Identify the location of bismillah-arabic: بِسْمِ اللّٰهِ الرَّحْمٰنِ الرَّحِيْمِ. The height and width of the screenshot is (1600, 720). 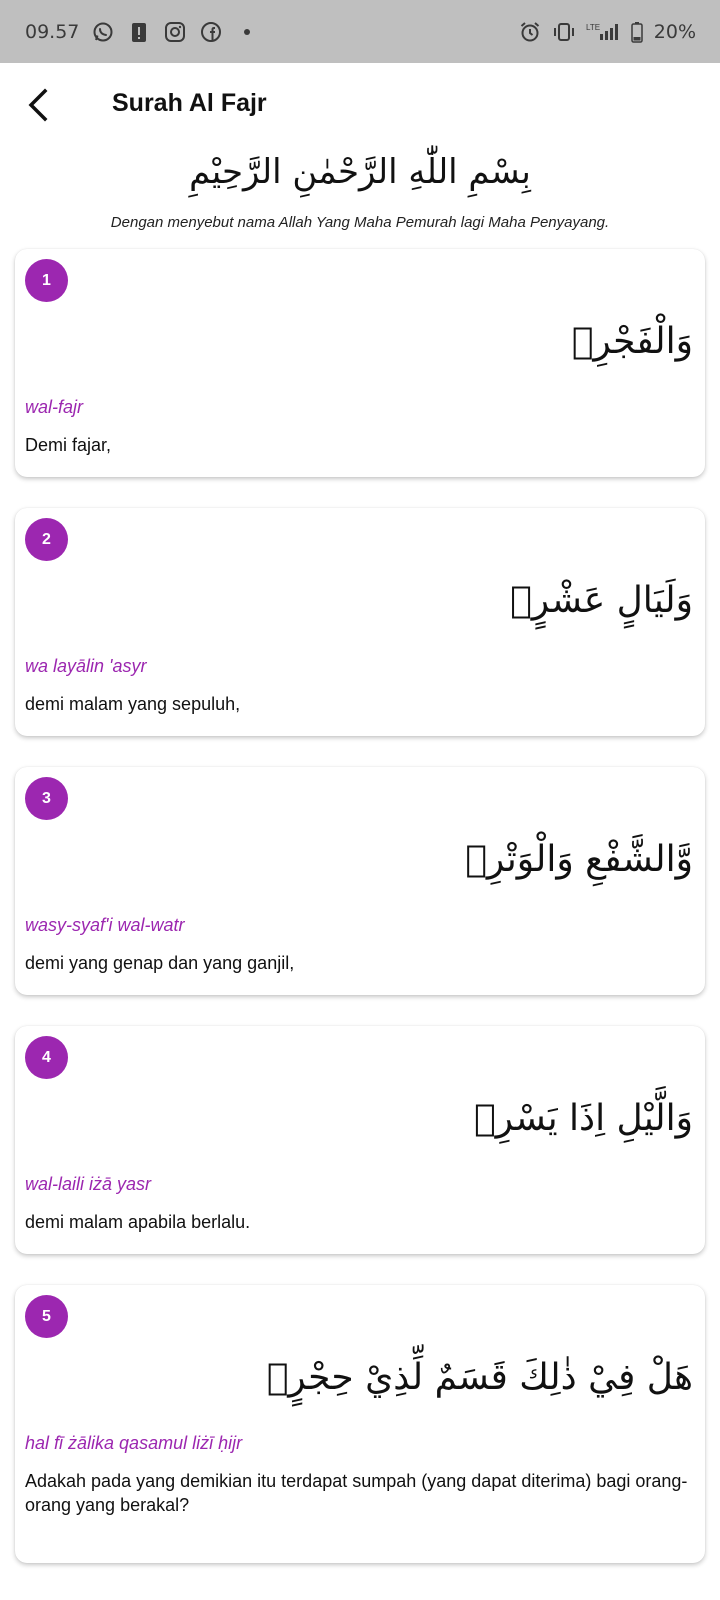
(360, 172).